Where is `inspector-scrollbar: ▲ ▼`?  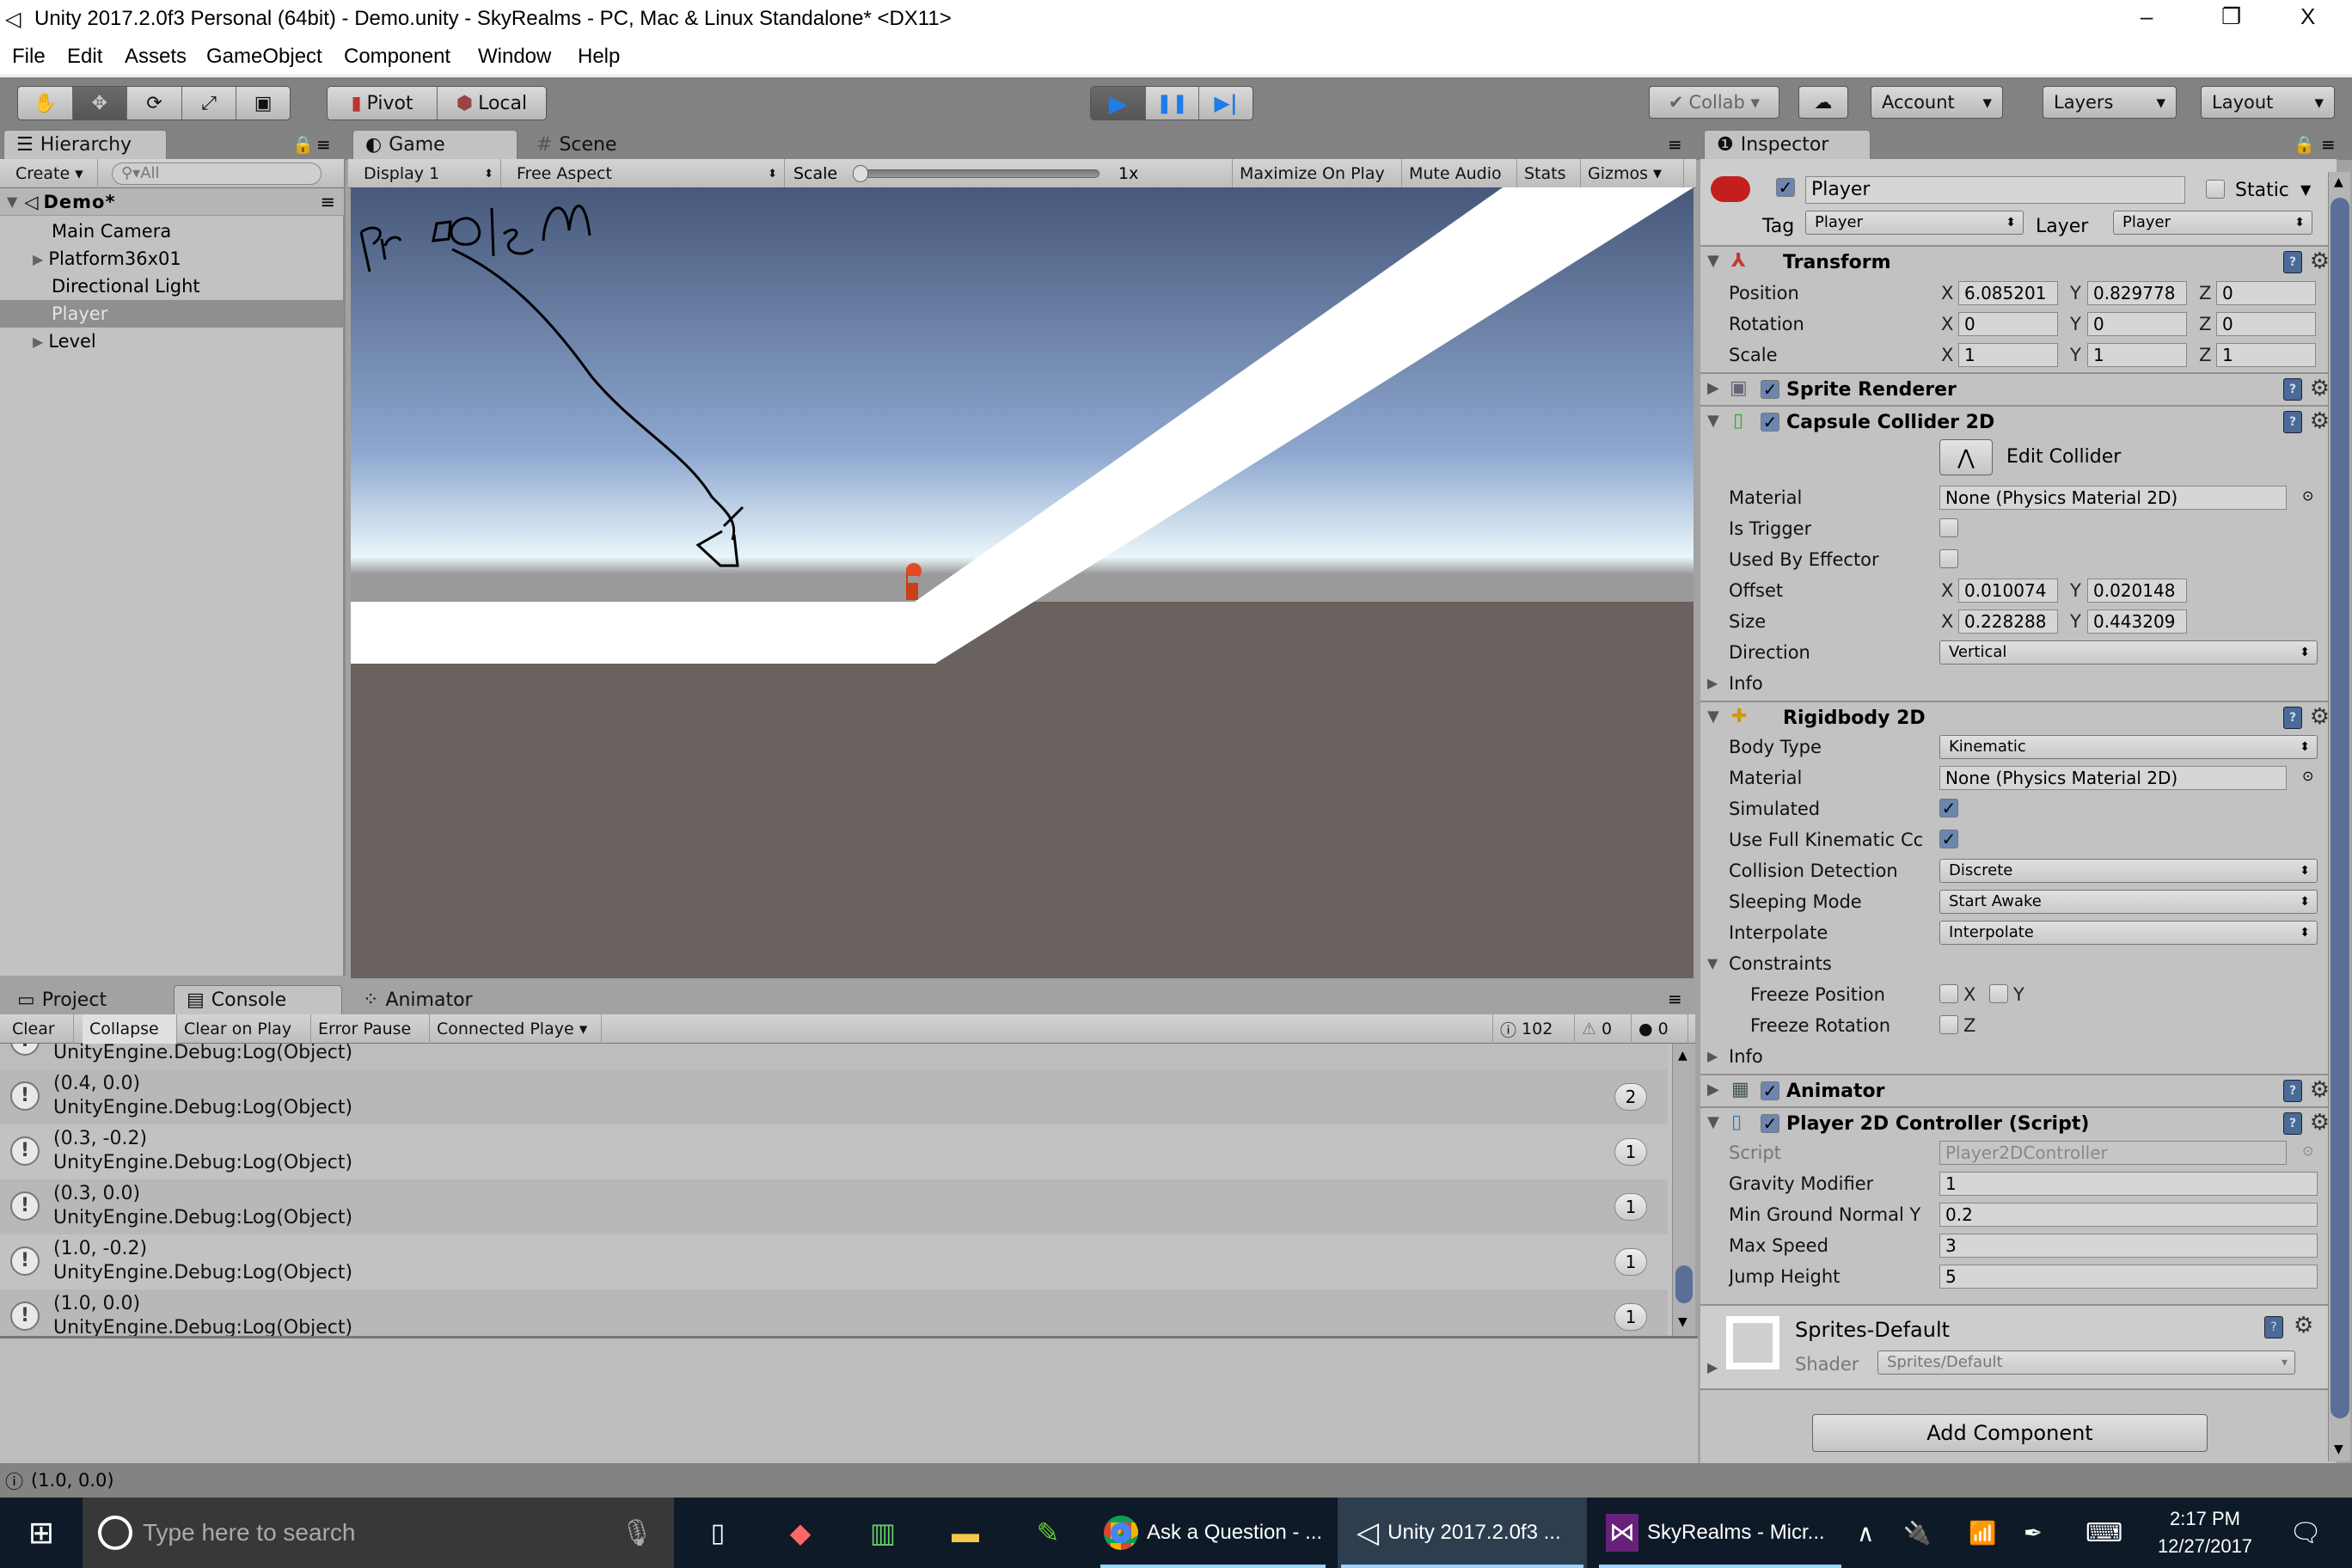
inspector-scrollbar: ▲ ▼ is located at coordinates (2339, 816).